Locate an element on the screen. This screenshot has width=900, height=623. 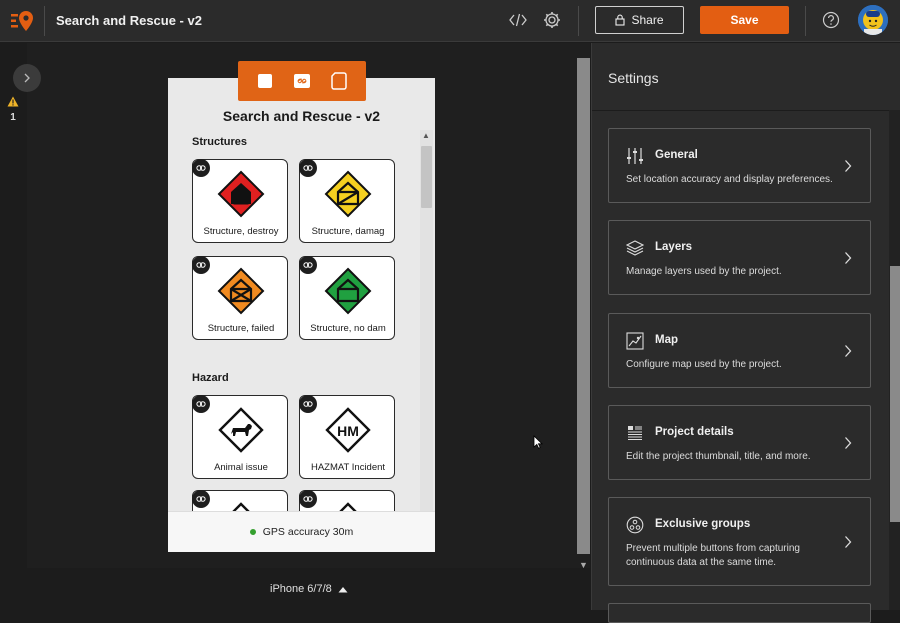
expand-panel-button is located at coordinates (27, 78).